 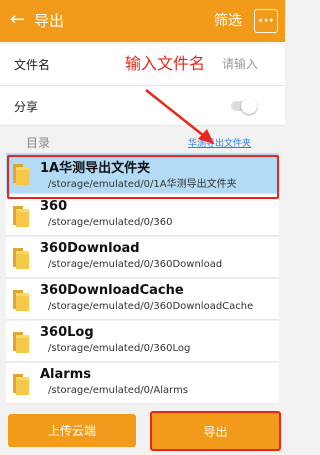 I want to click on folder-item: Alarms/storage/emulated/0/Alarms, so click(x=142, y=383).